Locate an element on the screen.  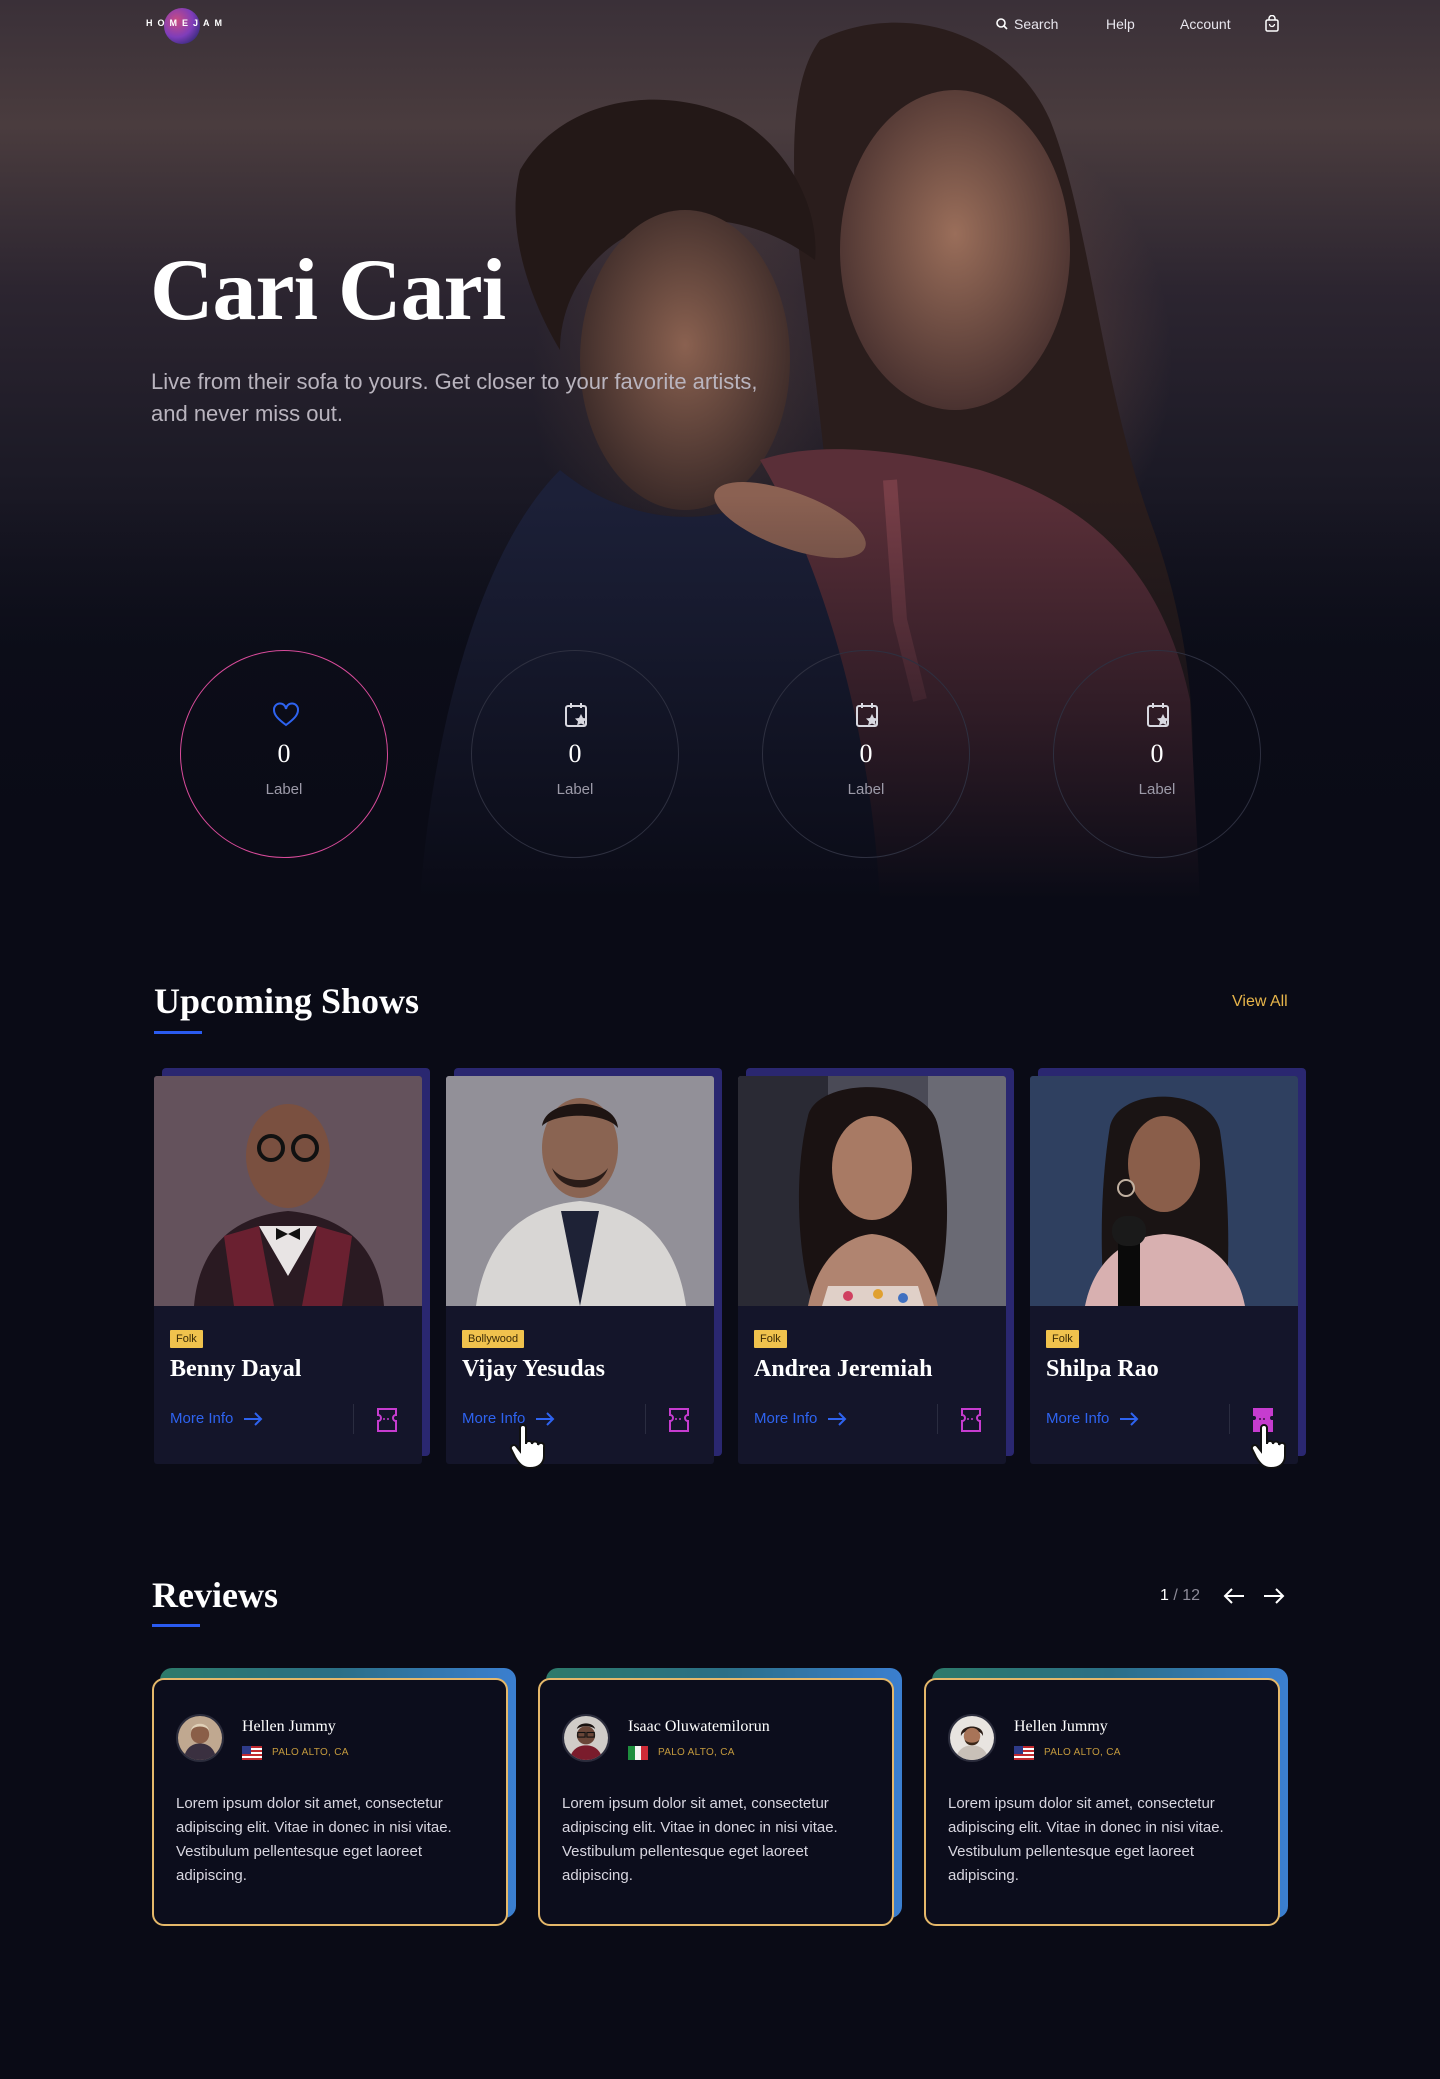
artist-name: Benny Dayal is located at coordinates (236, 1369).